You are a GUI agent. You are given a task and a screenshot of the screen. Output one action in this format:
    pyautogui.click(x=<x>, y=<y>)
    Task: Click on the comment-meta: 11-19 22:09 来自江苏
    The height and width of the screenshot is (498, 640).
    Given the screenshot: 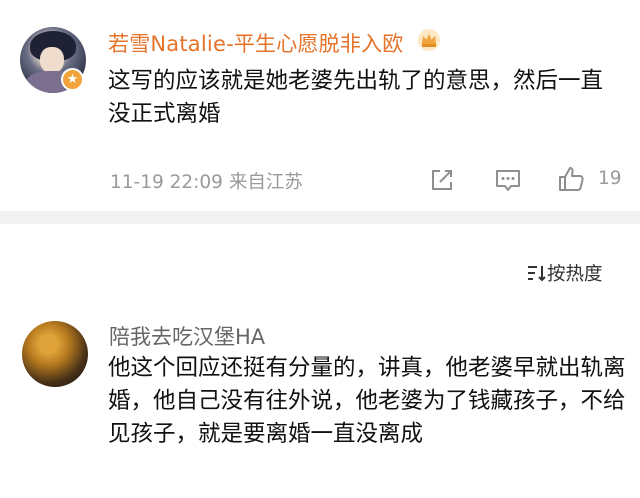 What is the action you would take?
    pyautogui.click(x=206, y=181)
    